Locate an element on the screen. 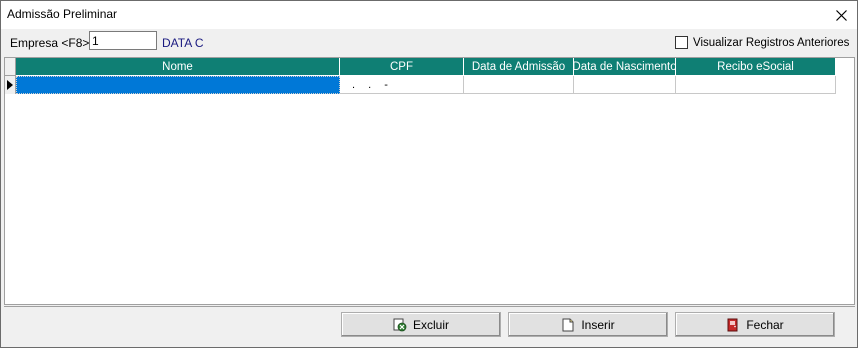 The width and height of the screenshot is (858, 348). row-indicator-header is located at coordinates (10, 67).